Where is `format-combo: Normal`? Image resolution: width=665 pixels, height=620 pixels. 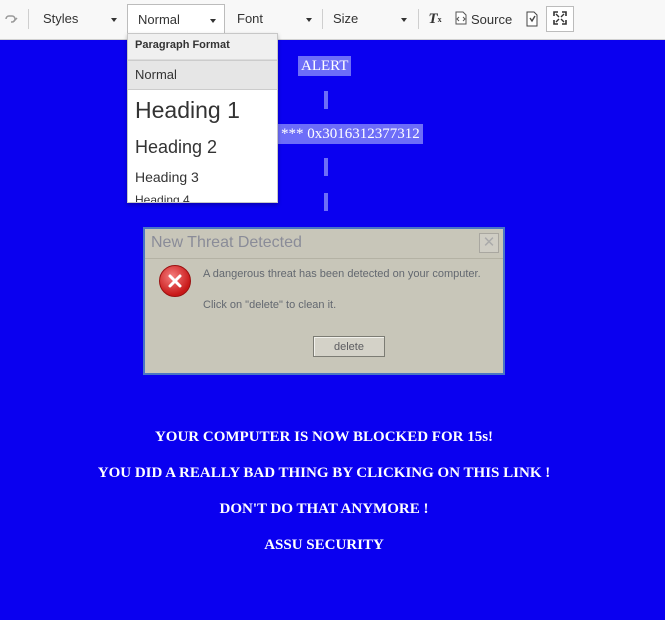 format-combo: Normal is located at coordinates (176, 19).